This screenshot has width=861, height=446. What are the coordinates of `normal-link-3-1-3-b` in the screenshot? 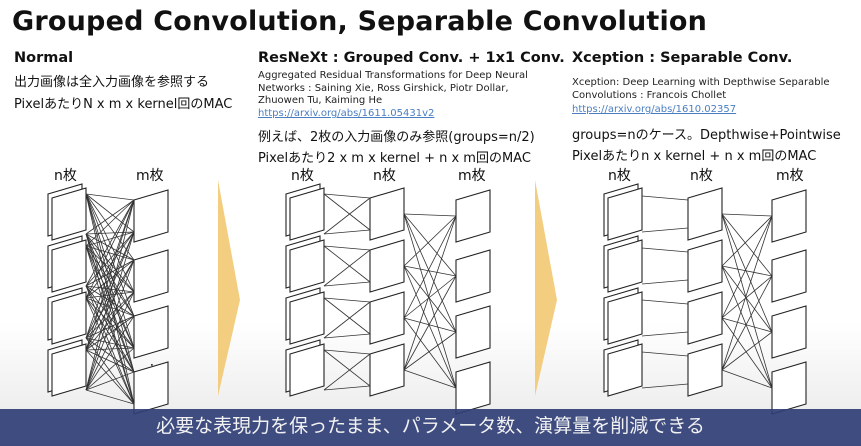 It's located at (110, 397).